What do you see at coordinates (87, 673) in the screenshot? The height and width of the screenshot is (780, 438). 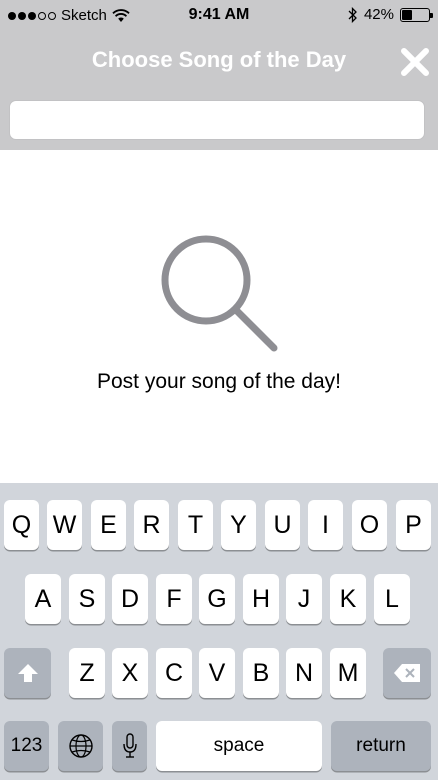 I see `key-z: Z` at bounding box center [87, 673].